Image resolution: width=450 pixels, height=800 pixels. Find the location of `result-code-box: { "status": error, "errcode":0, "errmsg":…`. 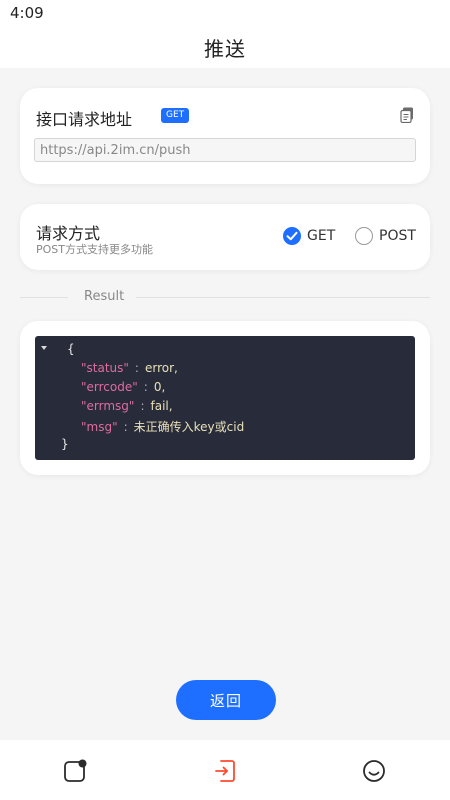

result-code-box: { "status": error, "errcode":0, "errmsg":… is located at coordinates (225, 398).